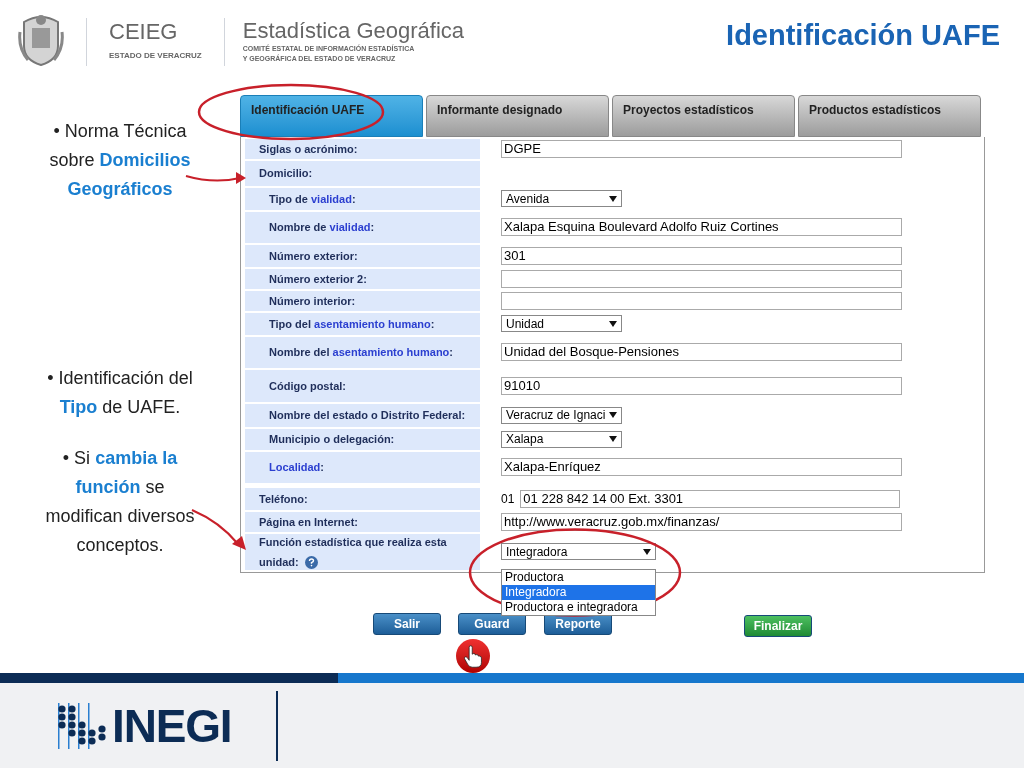 This screenshot has width=1024, height=768. I want to click on dropdown-option: Productora e integradora, so click(578, 607).